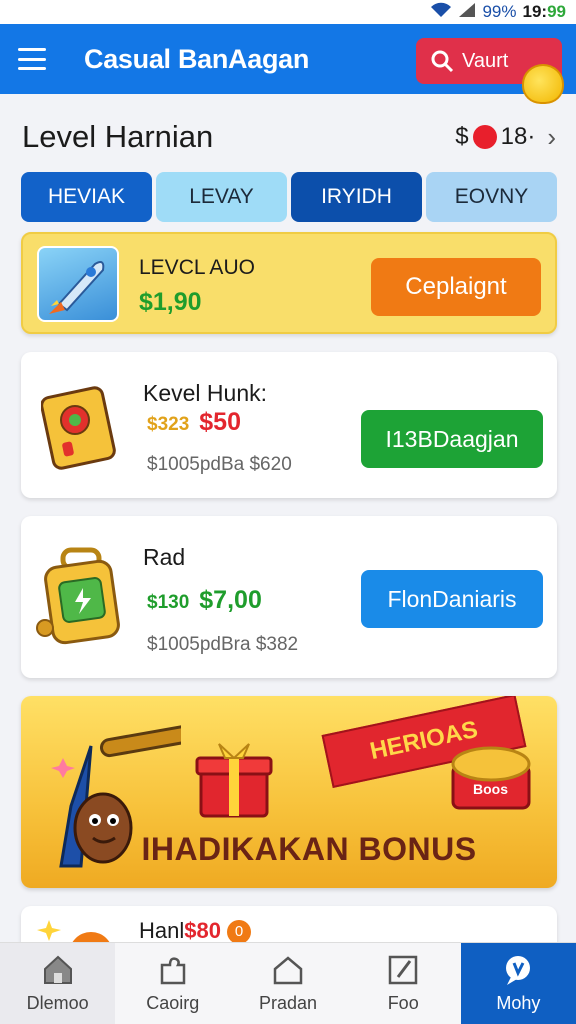 The width and height of the screenshot is (576, 1024). Describe the element at coordinates (230, 600) in the screenshot. I see `new-price: $7,00` at that location.